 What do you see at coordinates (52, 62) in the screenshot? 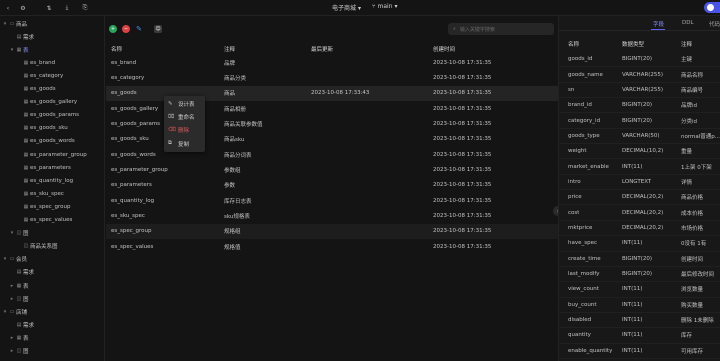
I see `tree-item: ▦ es_brand` at bounding box center [52, 62].